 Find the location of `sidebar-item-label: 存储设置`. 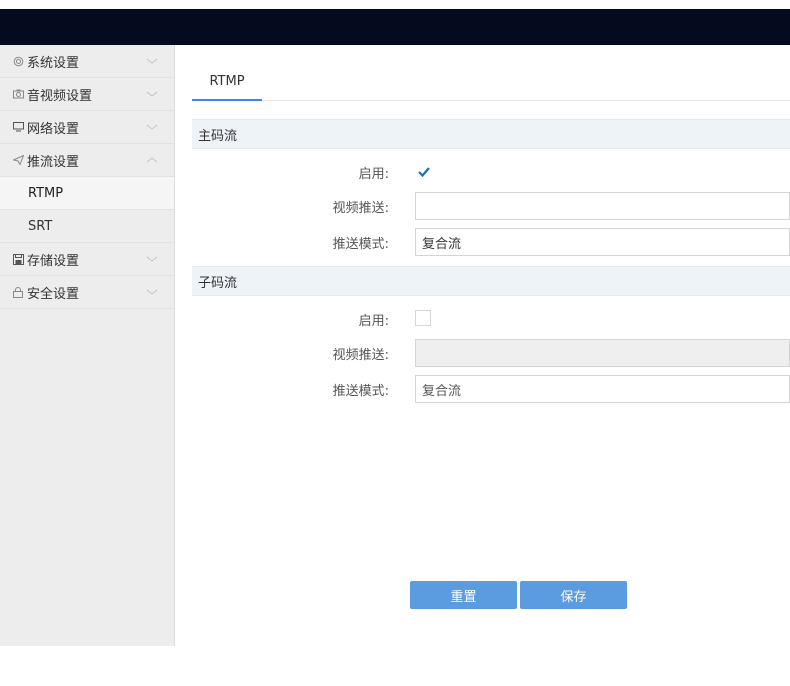

sidebar-item-label: 存储设置 is located at coordinates (53, 261).